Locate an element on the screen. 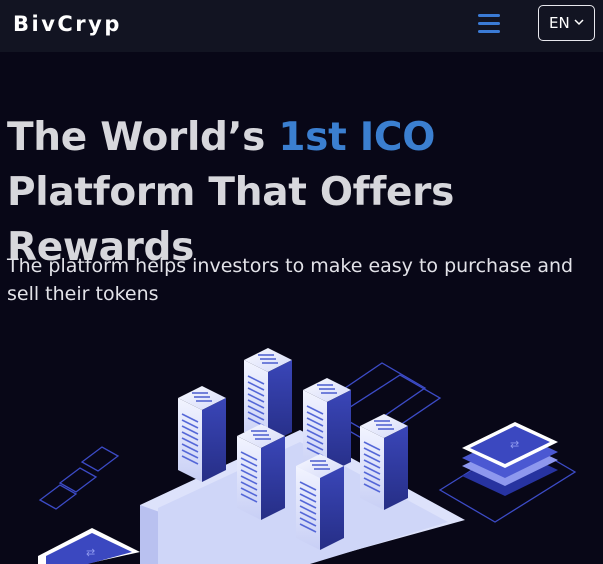 The image size is (603, 564). chevron-down-icon is located at coordinates (579, 22).